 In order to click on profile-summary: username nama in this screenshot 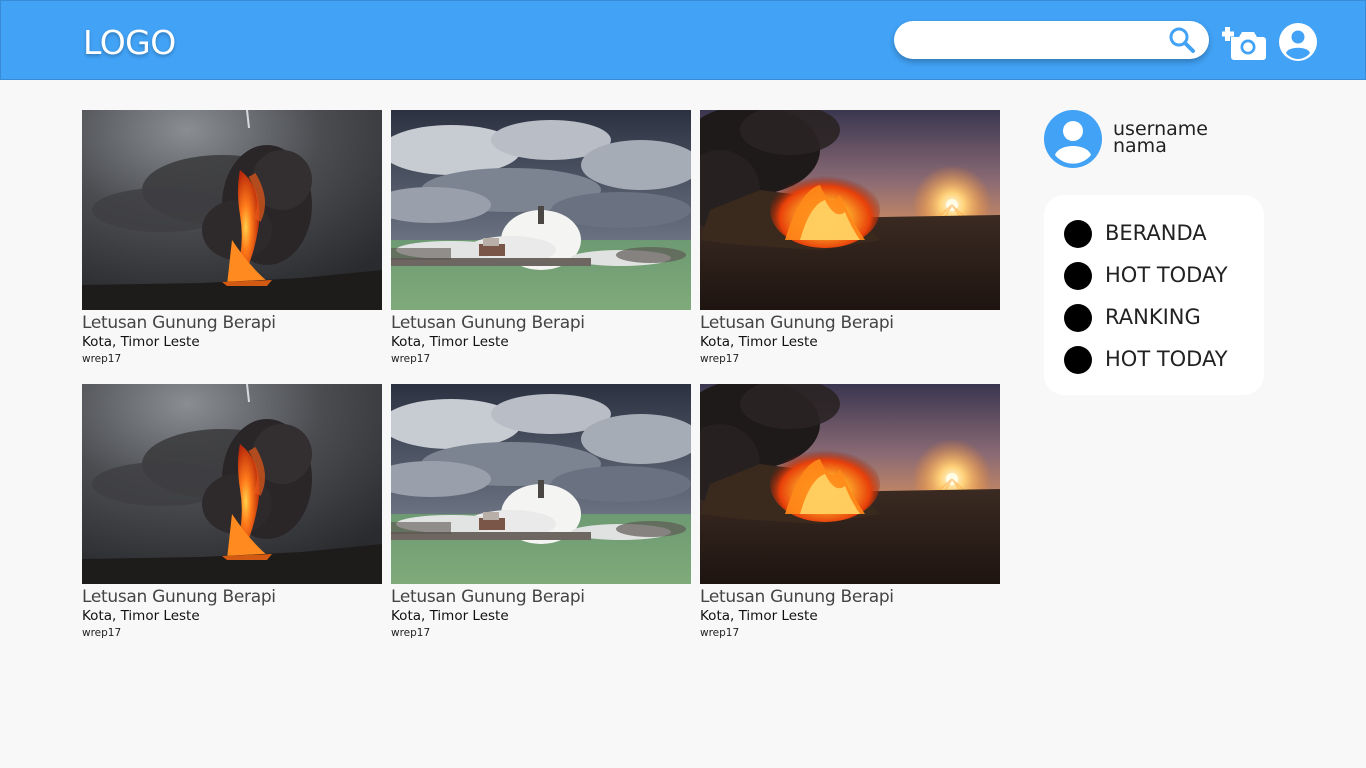, I will do `click(1173, 139)`.